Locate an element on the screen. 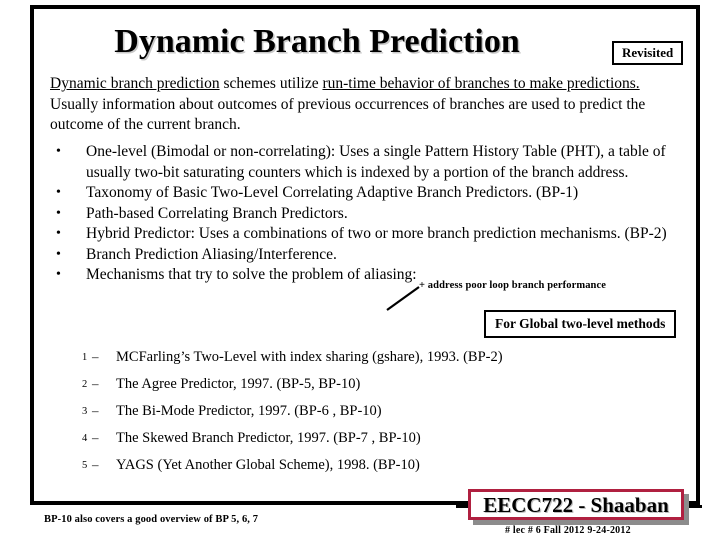  list-item-number: 1 is located at coordinates (85, 357).